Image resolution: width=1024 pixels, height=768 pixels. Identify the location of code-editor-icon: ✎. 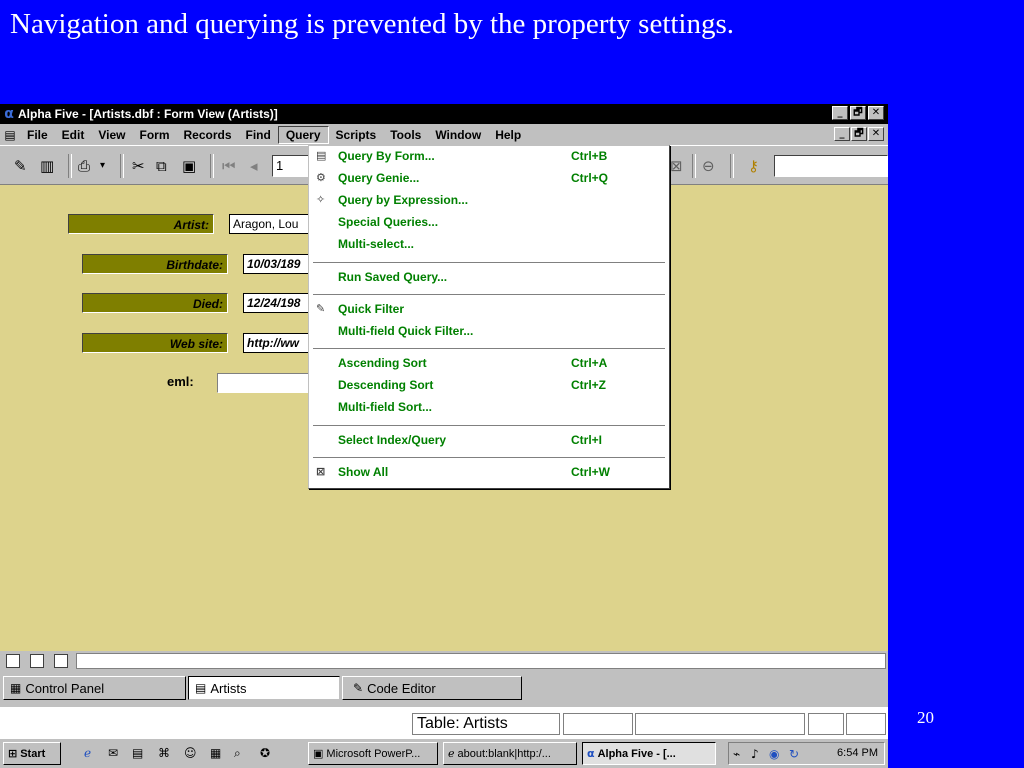
(358, 688).